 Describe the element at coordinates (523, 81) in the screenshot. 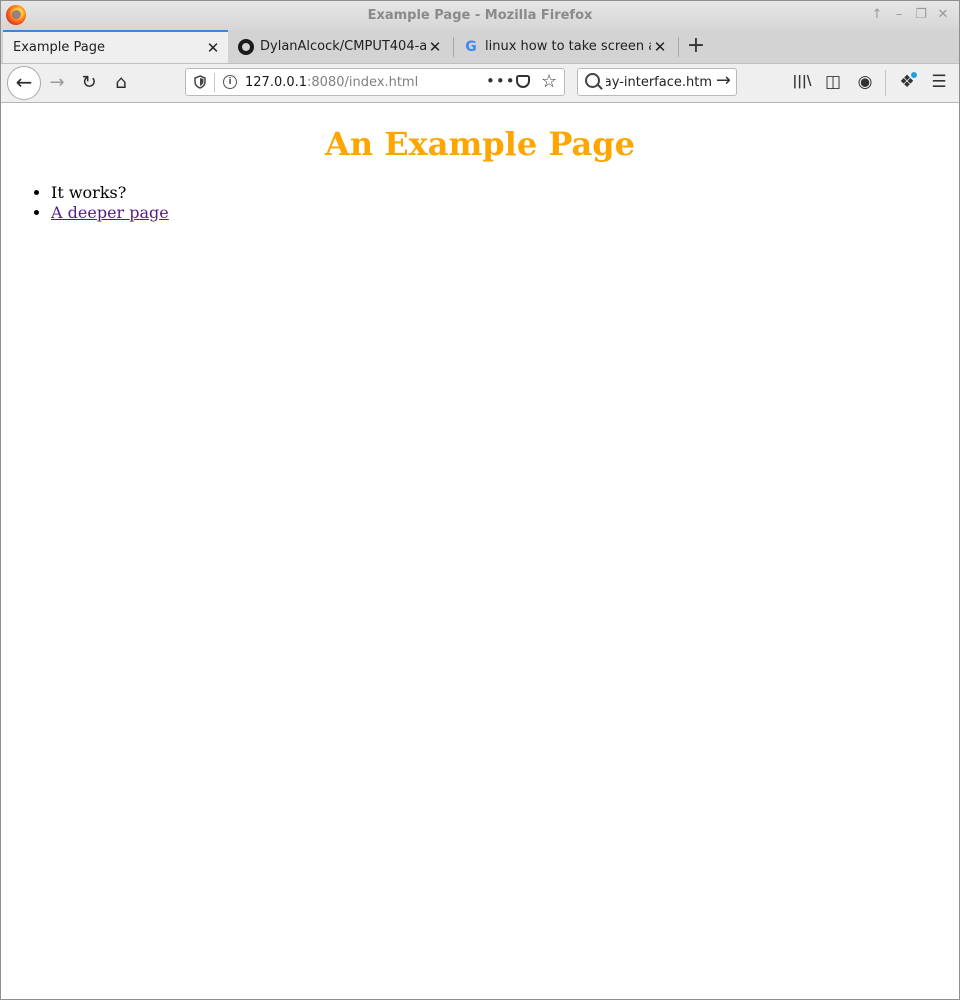

I see `pocket-icon` at that location.